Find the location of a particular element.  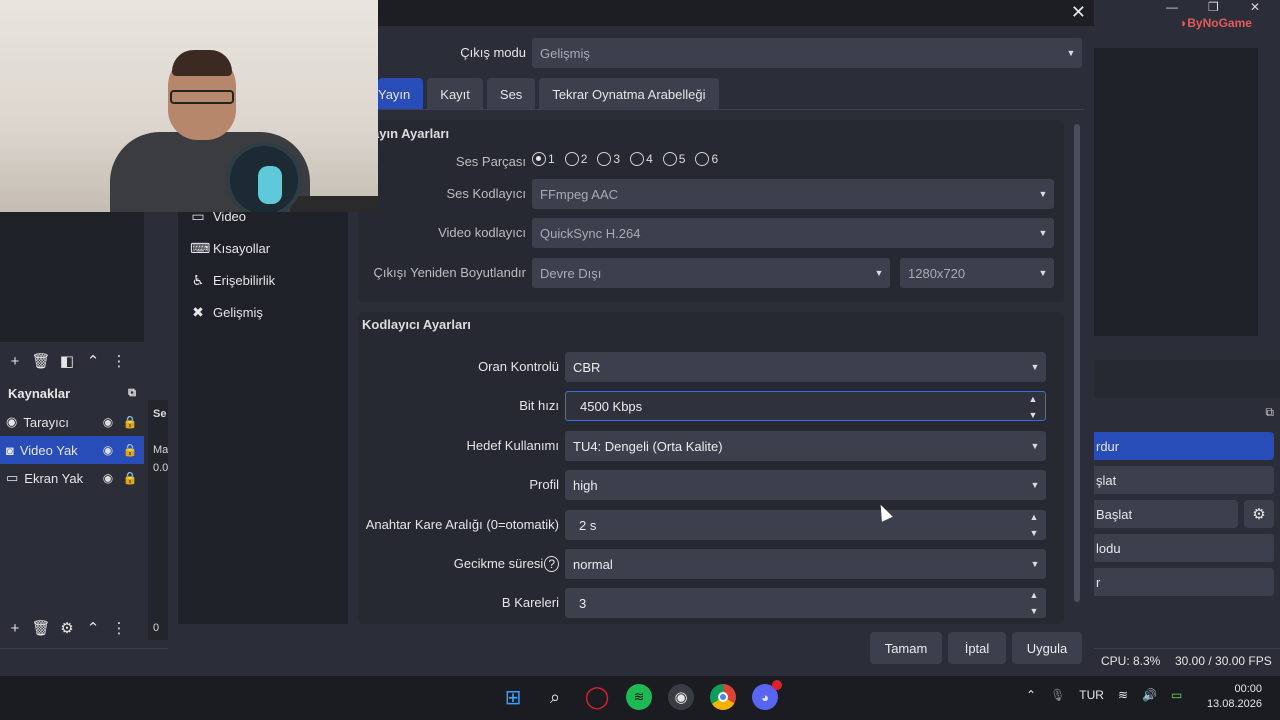

scenes-list is located at coordinates (72, 277).